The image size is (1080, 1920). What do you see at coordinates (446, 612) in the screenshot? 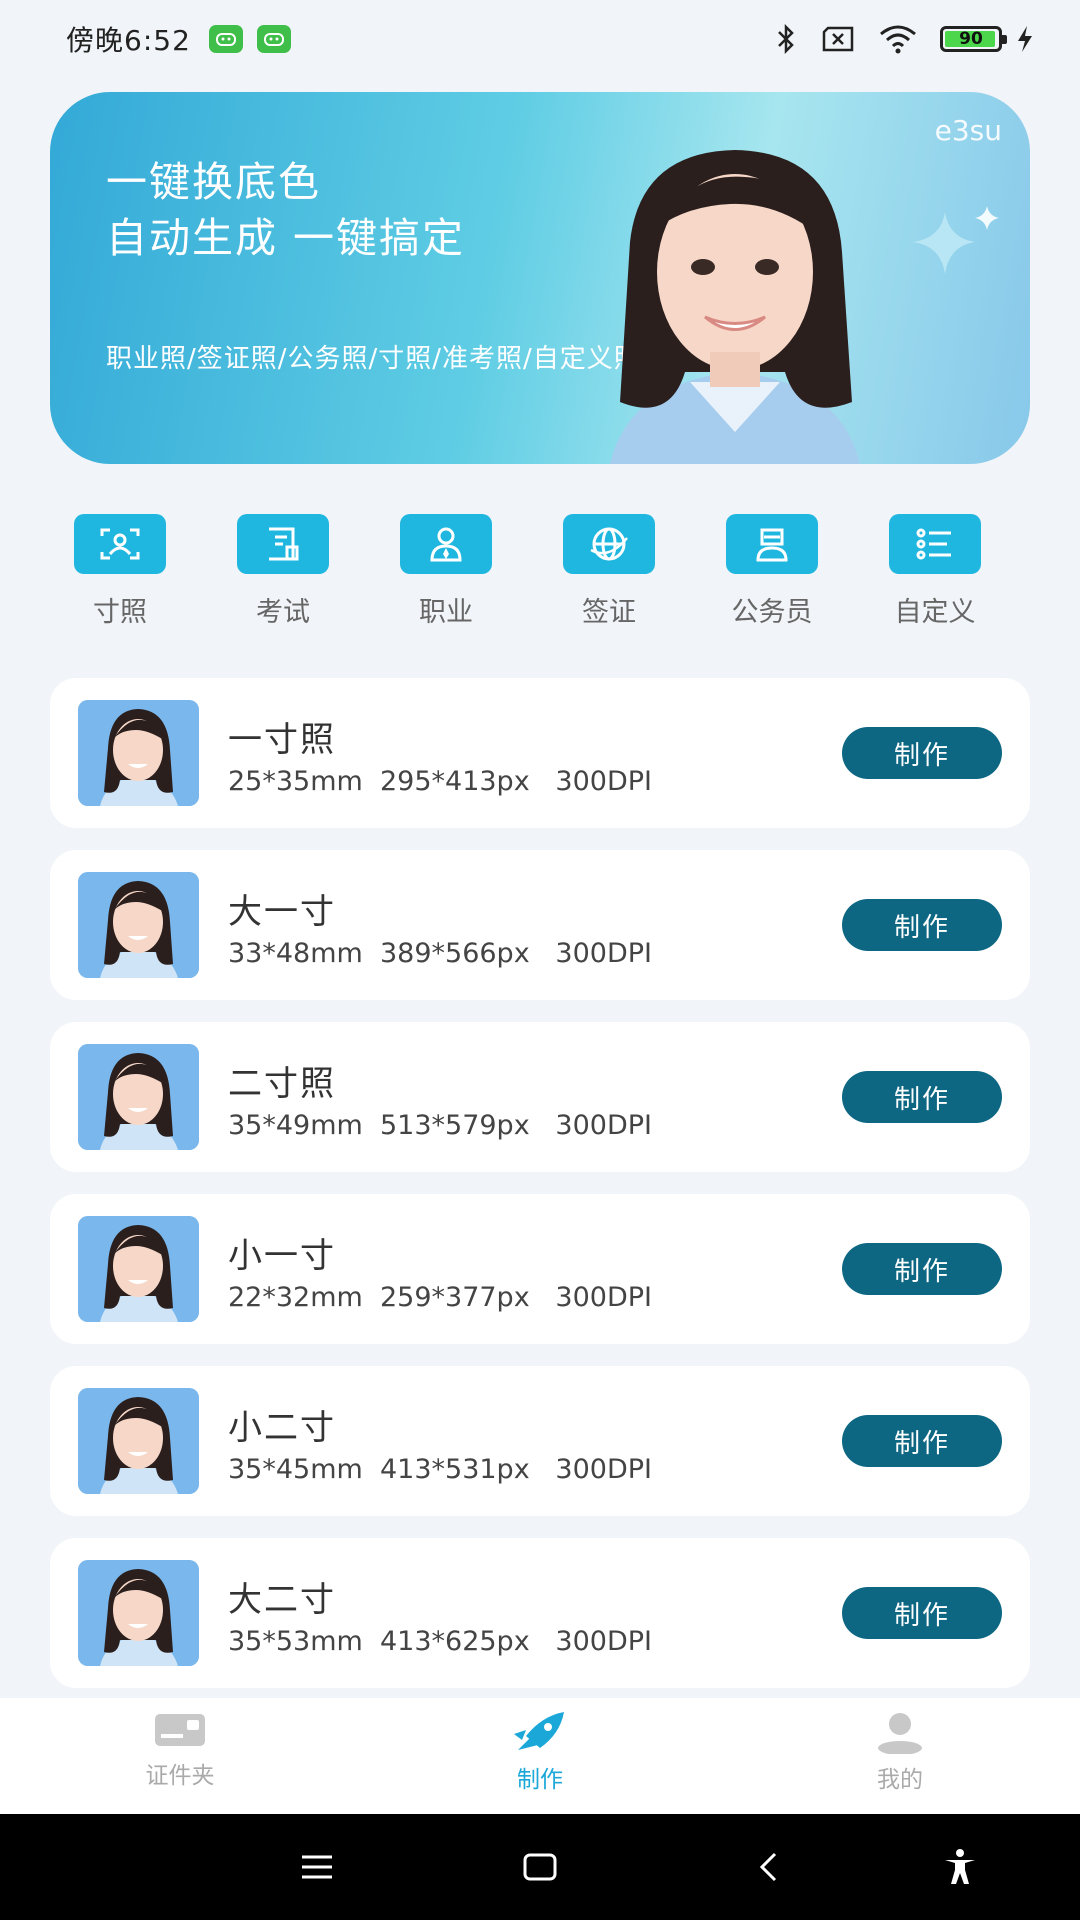
I see `category-label: 职业` at bounding box center [446, 612].